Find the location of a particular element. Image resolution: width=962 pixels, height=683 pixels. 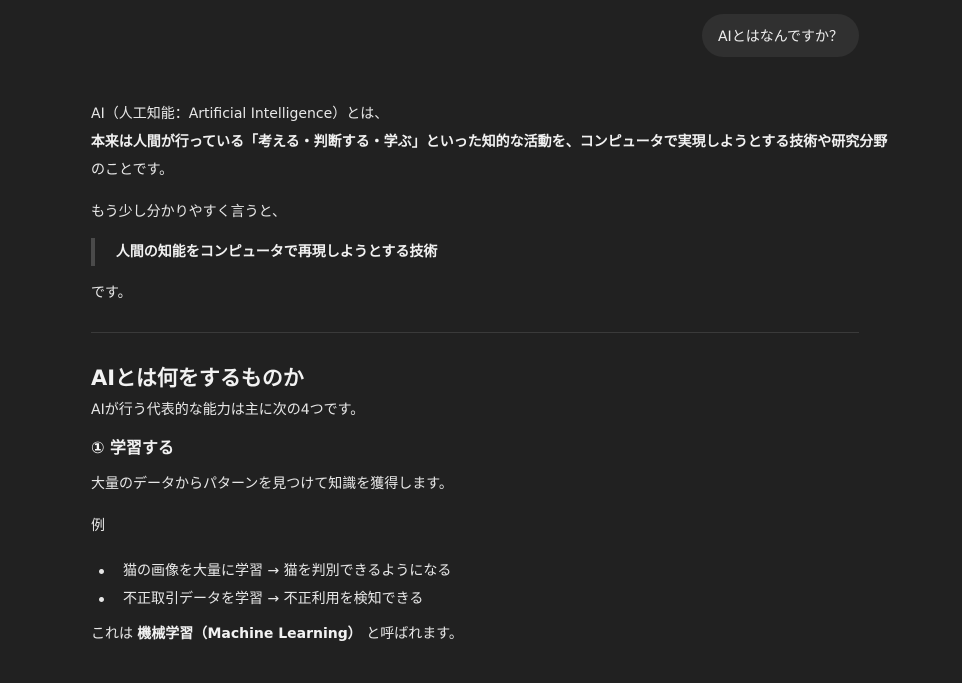

list-item-text: 猫の画像を大量に学習 → 猫を判別できるようになる is located at coordinates (287, 571).